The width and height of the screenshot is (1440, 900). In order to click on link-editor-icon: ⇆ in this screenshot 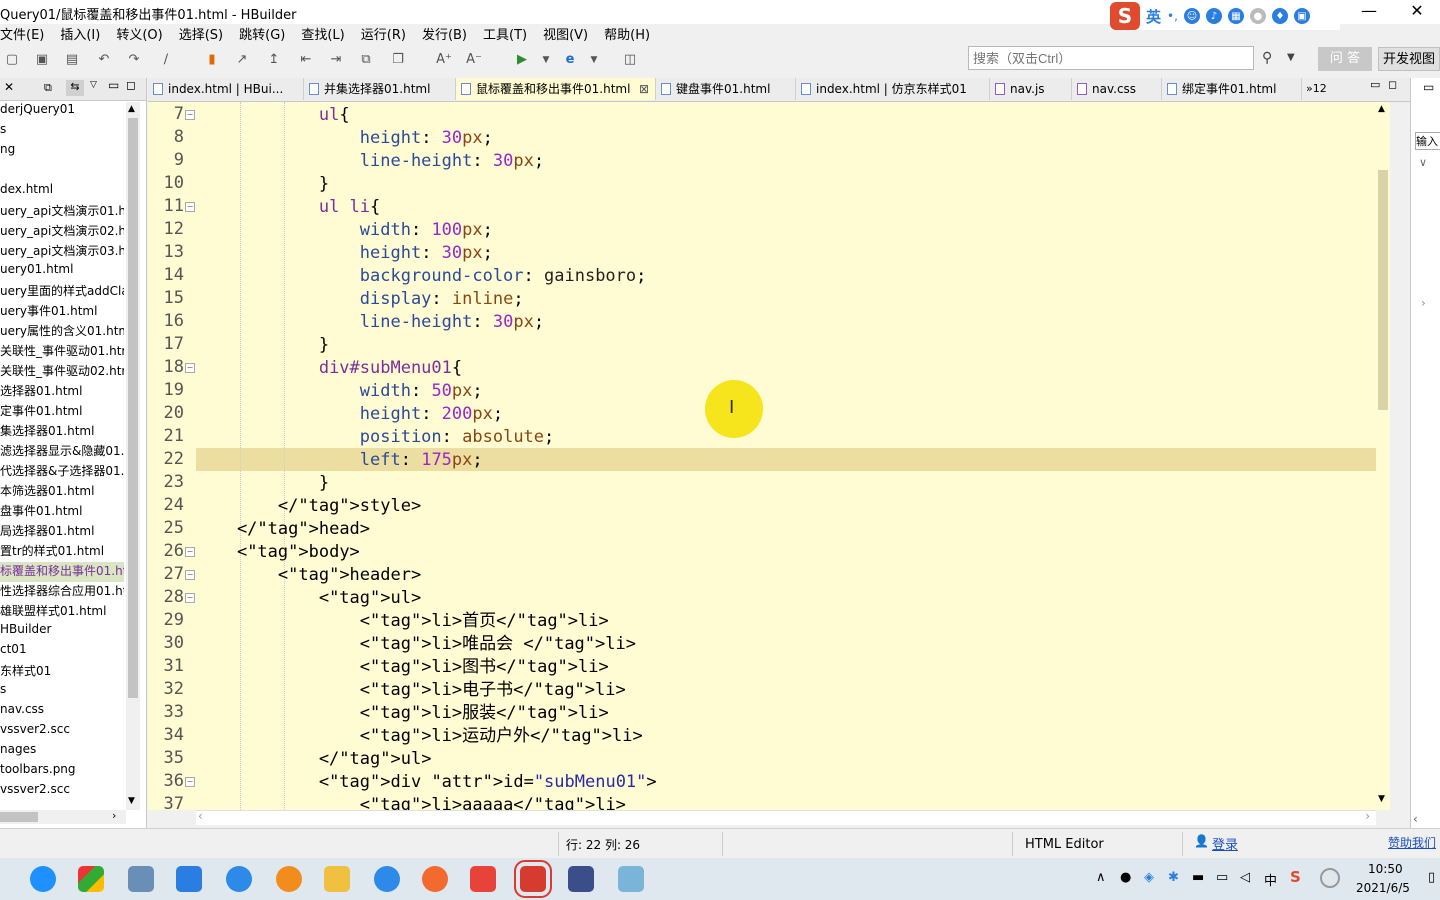, I will do `click(75, 88)`.